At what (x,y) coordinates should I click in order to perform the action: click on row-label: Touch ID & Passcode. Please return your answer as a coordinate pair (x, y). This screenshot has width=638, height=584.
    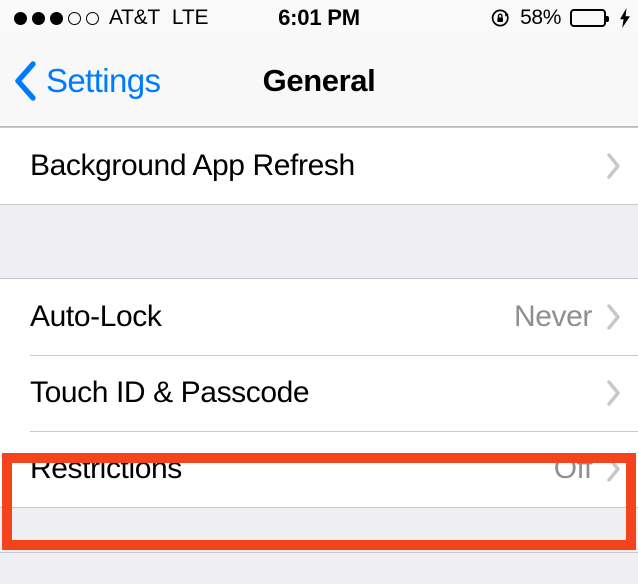
    Looking at the image, I should click on (170, 392).